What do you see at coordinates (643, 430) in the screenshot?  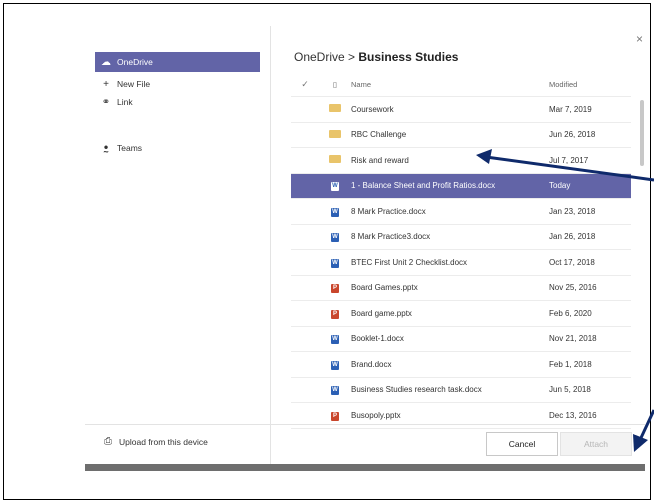 I see `arrow-to-attach-button` at bounding box center [643, 430].